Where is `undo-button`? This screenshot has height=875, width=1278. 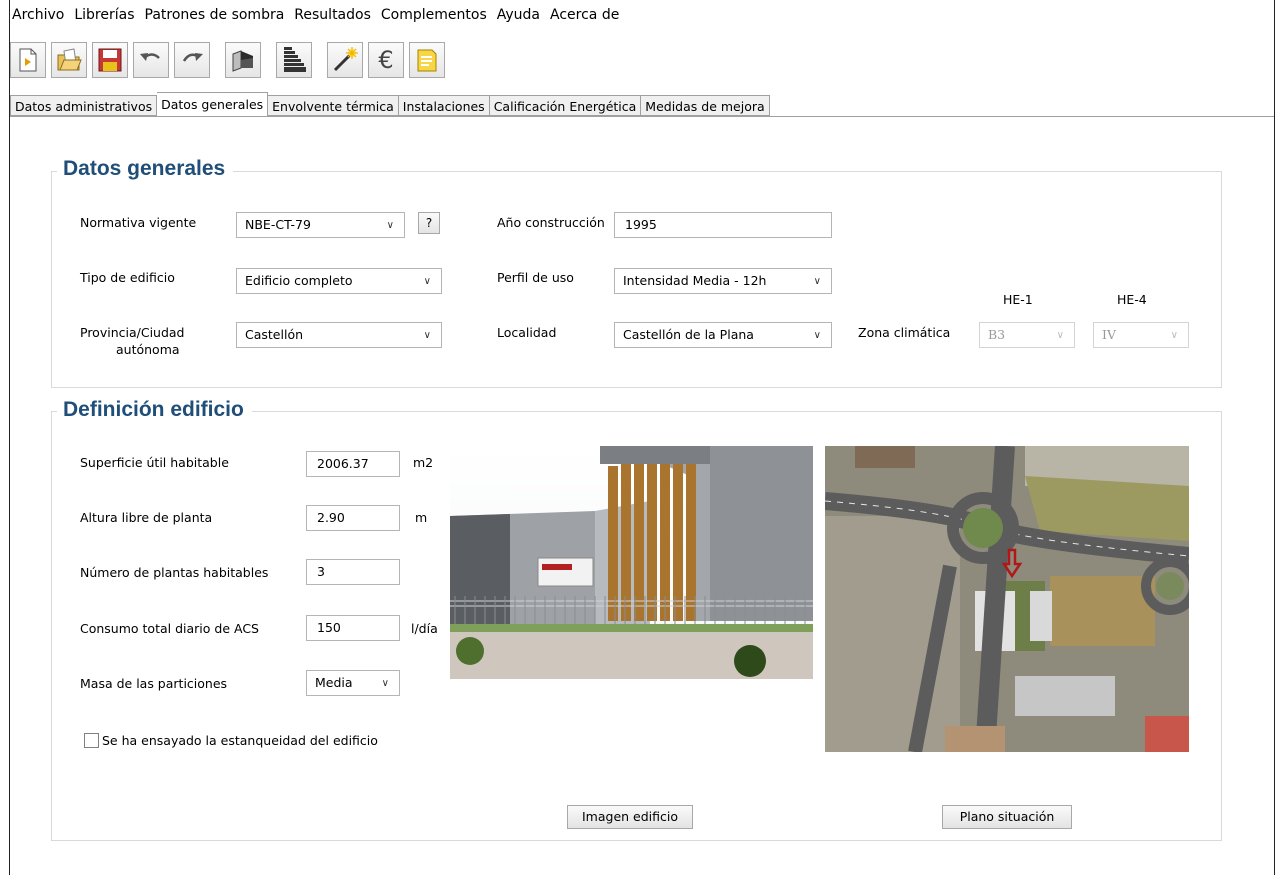 undo-button is located at coordinates (151, 60).